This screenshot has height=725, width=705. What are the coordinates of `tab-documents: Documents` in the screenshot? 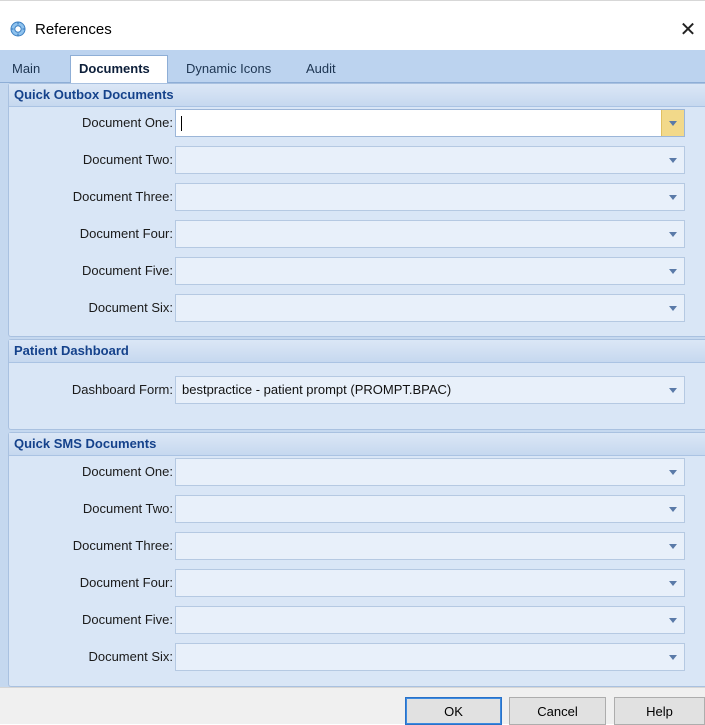 It's located at (119, 69).